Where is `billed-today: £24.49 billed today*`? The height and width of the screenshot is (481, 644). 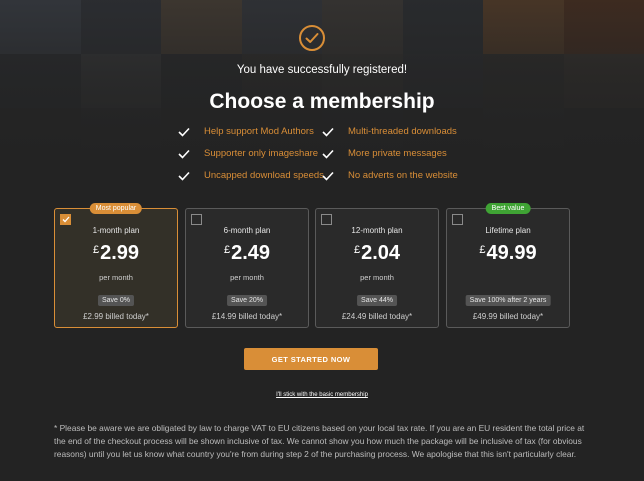 billed-today: £24.49 billed today* is located at coordinates (377, 316).